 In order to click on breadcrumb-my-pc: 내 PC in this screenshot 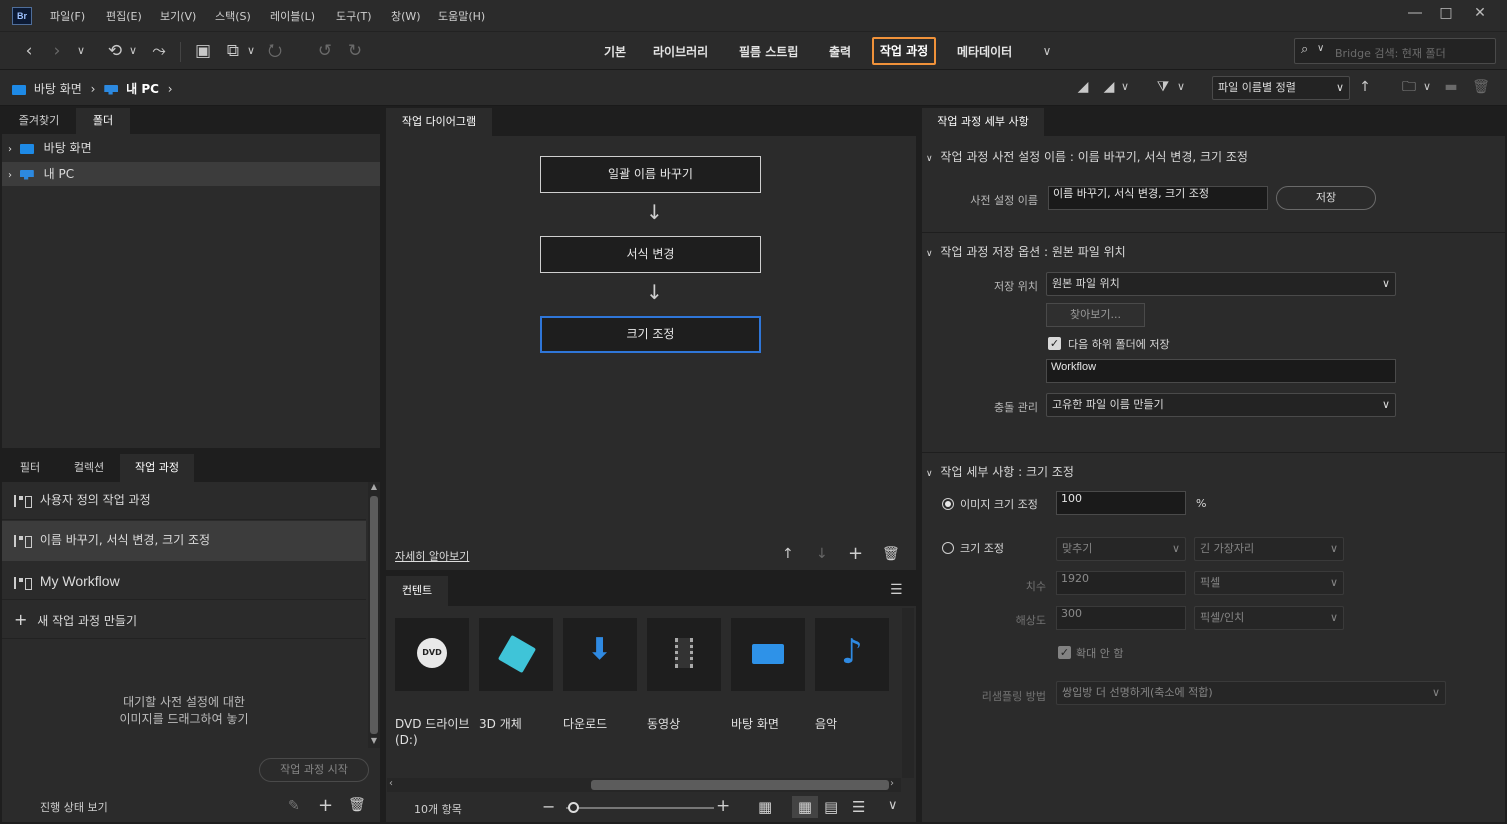, I will do `click(142, 89)`.